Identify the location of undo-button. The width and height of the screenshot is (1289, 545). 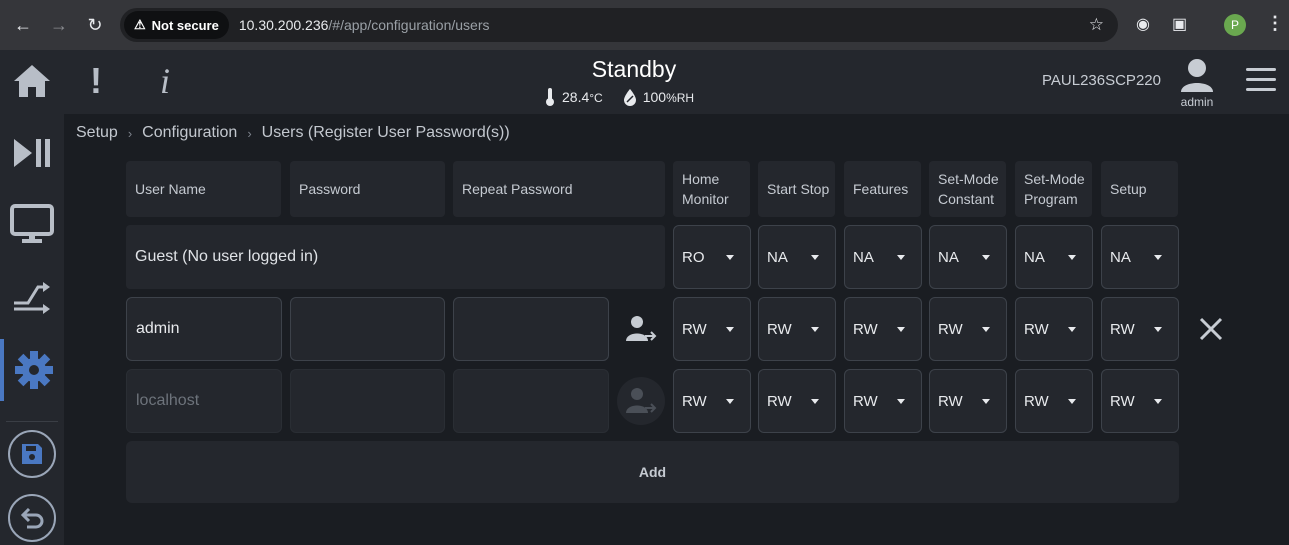
(32, 518).